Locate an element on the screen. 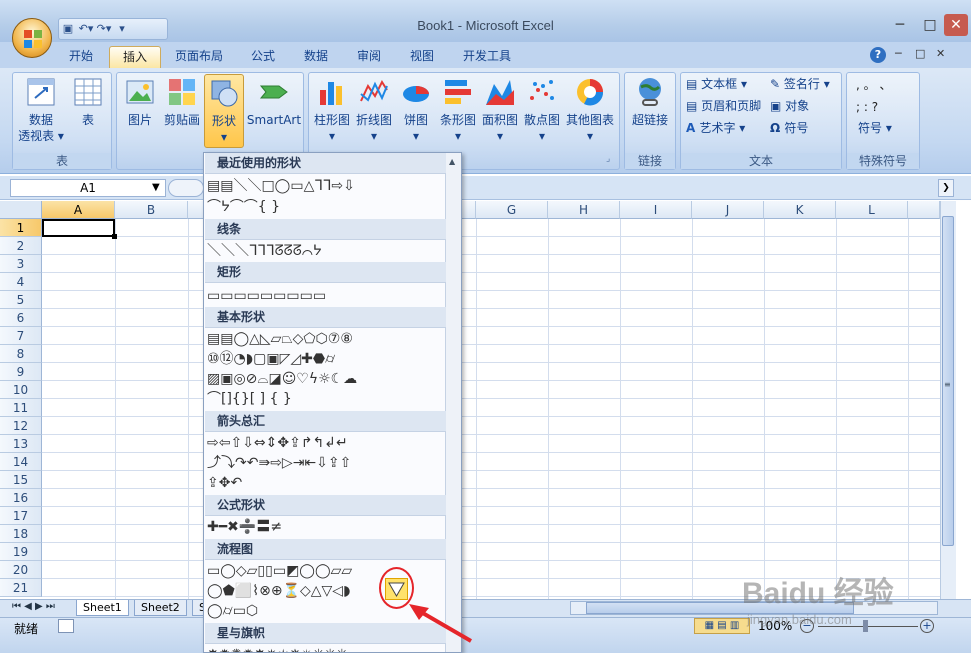 This screenshot has width=971, height=653. special-symbol-button: 符号 ▾ is located at coordinates (875, 128).